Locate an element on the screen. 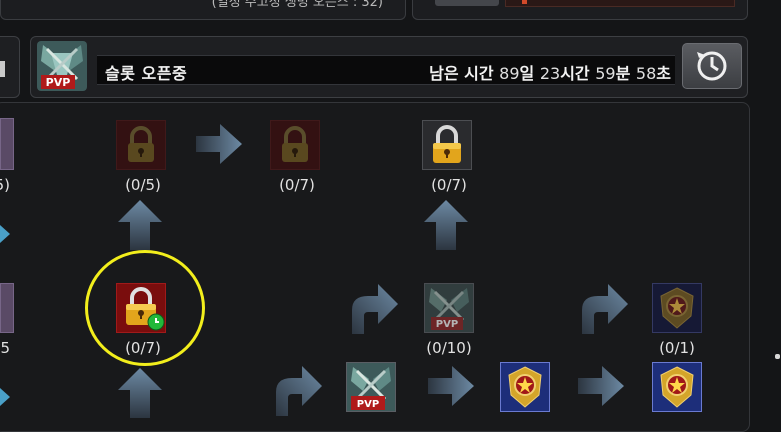 This screenshot has width=781, height=432. top-right-slot is located at coordinates (467, 3).